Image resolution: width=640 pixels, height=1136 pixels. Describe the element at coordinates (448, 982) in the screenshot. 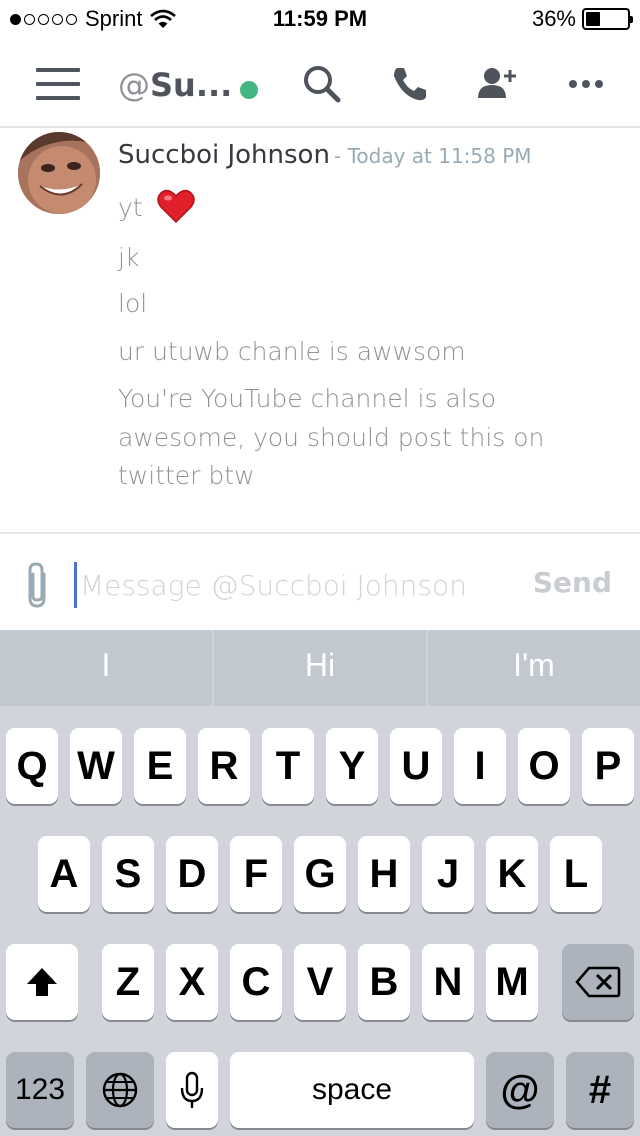

I see `key-n: N` at that location.